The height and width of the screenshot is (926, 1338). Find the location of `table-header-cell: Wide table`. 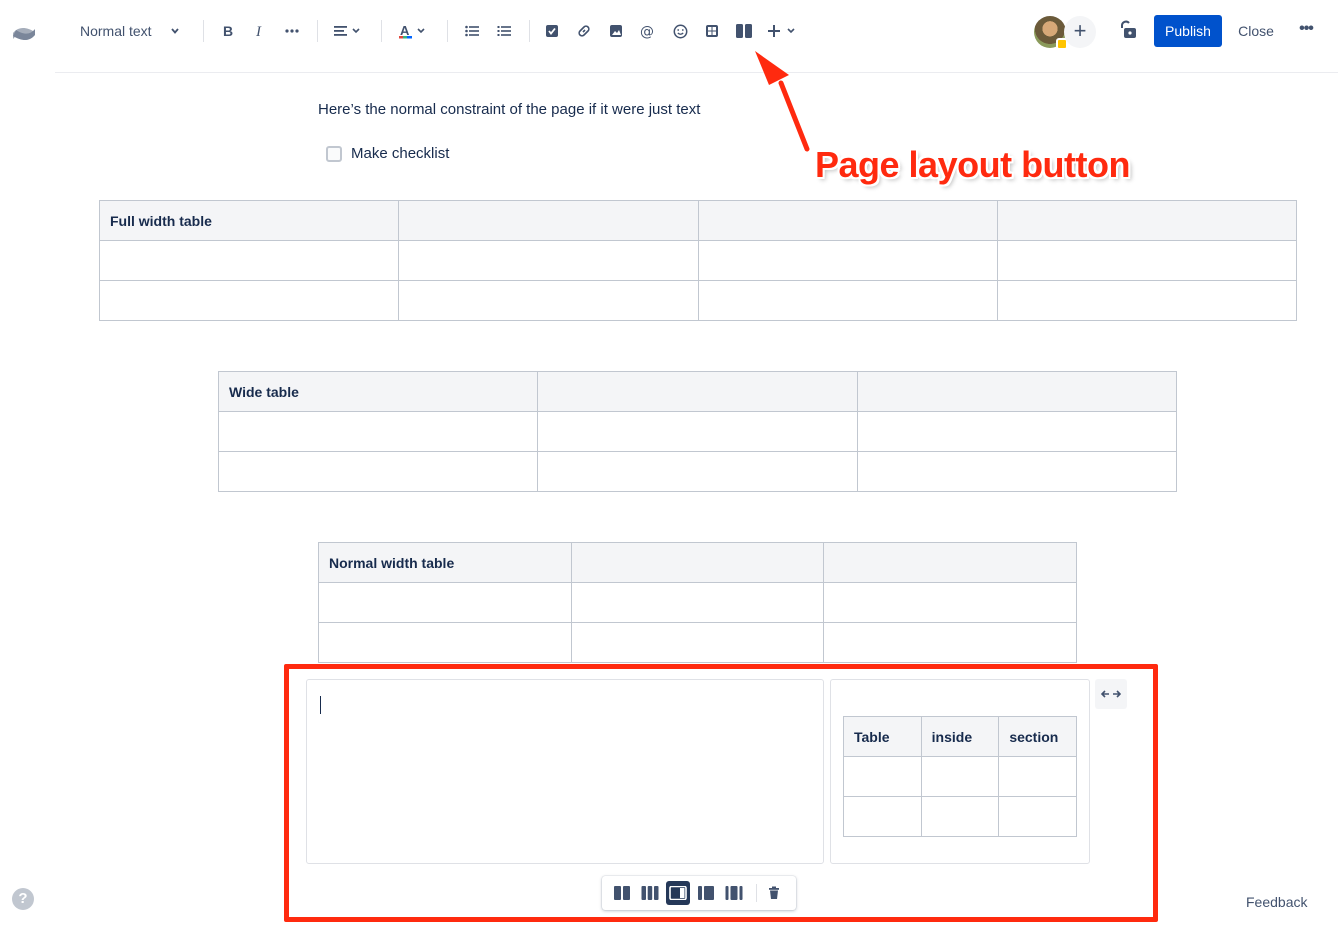

table-header-cell: Wide table is located at coordinates (378, 391).